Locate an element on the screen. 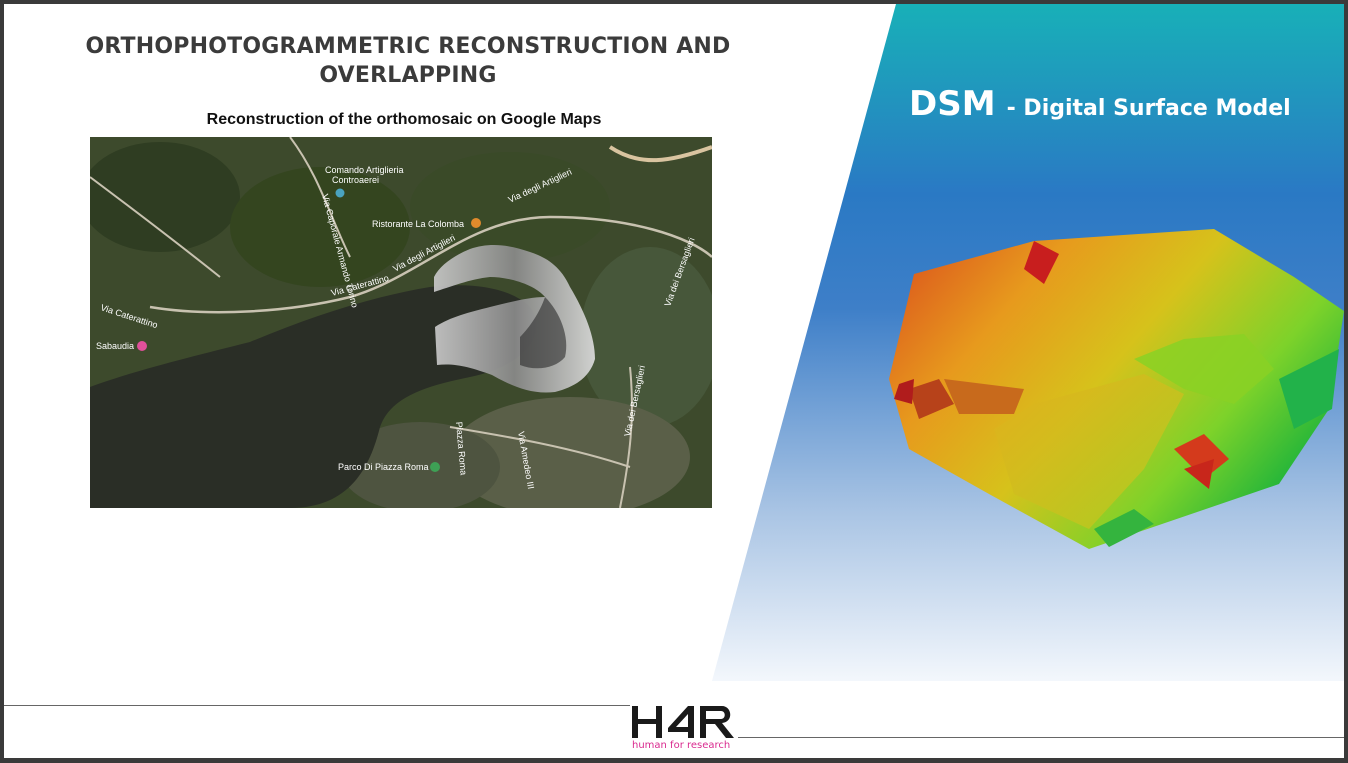 The image size is (1348, 763). map-label-parco: Parco Di Piazza Roma is located at coordinates (383, 467).